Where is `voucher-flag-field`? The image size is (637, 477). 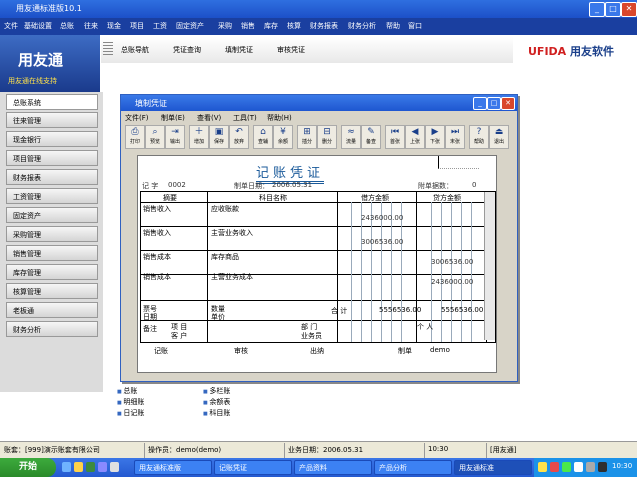 voucher-flag-field is located at coordinates (458, 162).